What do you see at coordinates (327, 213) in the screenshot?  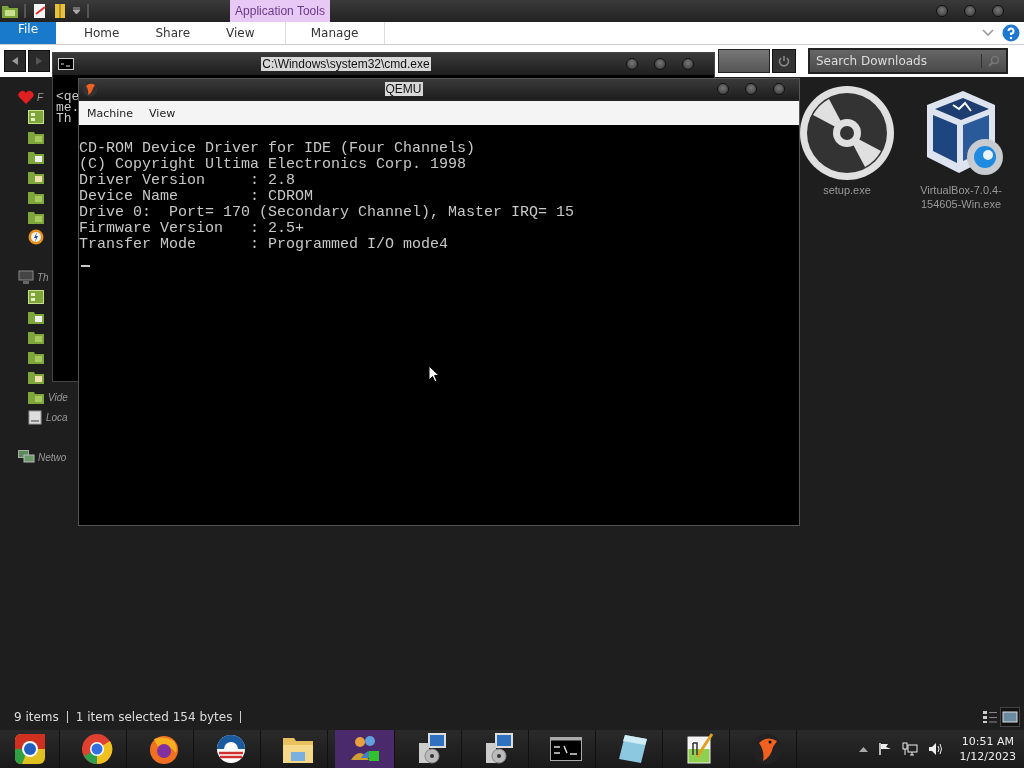 I see `console-line: Drive 0: Port= 170 (Secondary Channel), Master IRQ= 15` at bounding box center [327, 213].